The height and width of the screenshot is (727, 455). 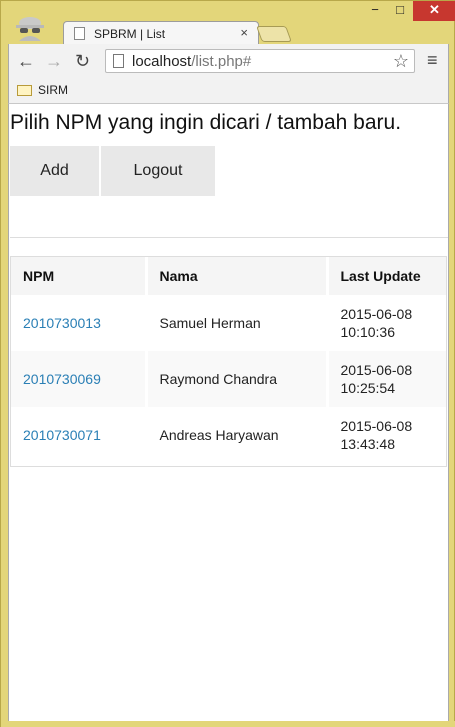 I want to click on folder-icon, so click(x=24, y=90).